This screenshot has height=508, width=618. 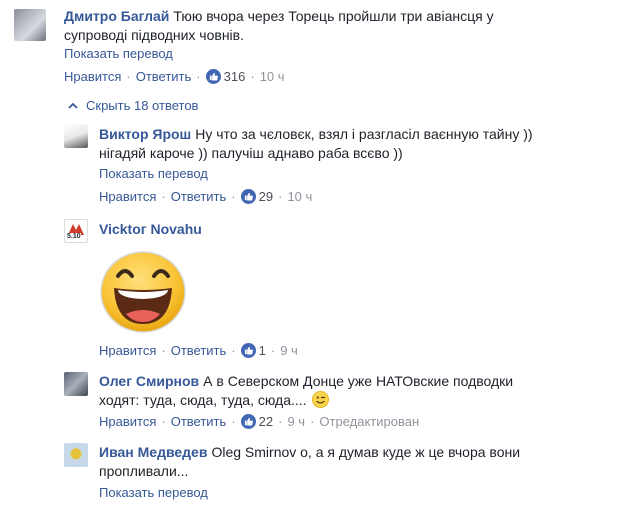 I want to click on sticker, so click(x=143, y=291).